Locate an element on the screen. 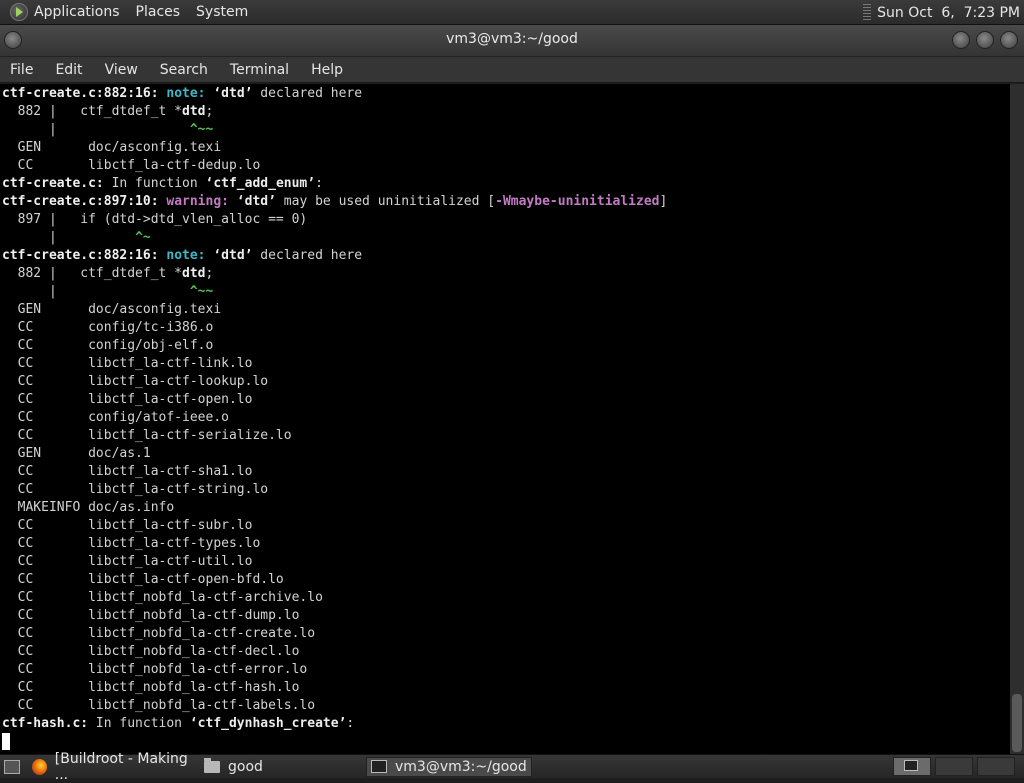 This screenshot has height=783, width=1024. terminal-text-segment: CC libctf_nobfd_la-ctf-hash.lo is located at coordinates (151, 687).